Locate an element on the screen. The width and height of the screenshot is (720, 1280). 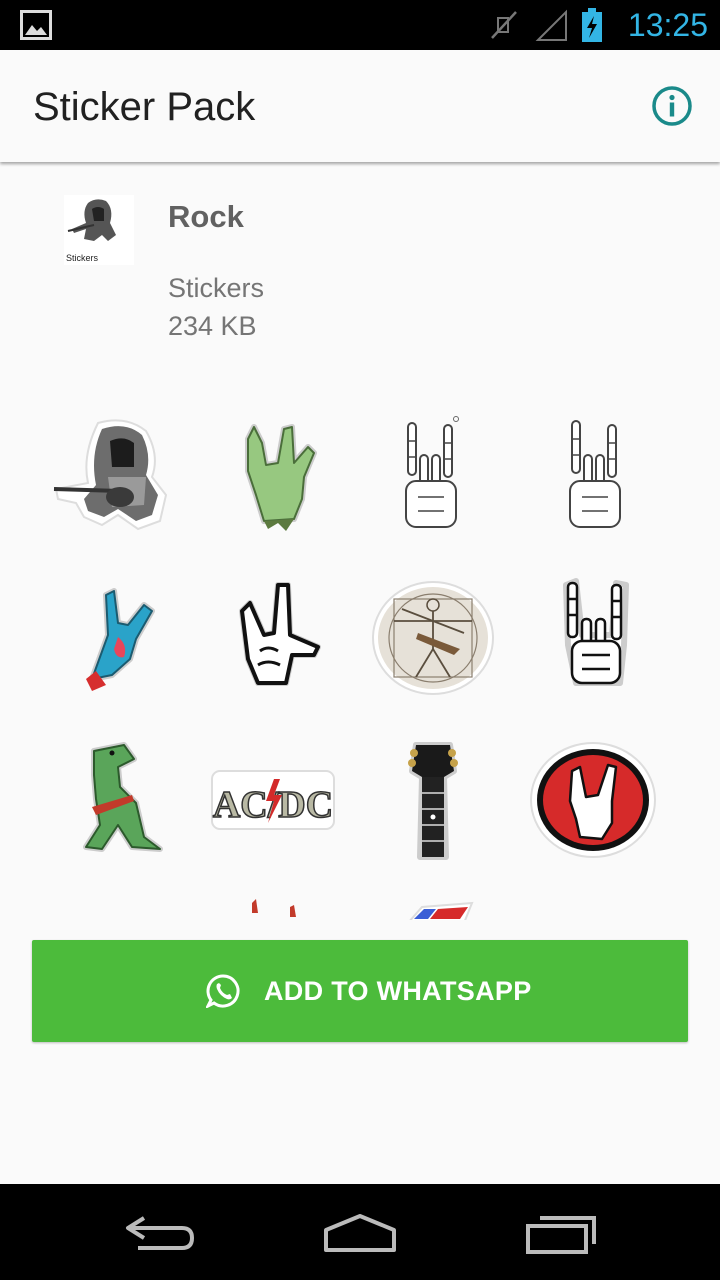
image-icon is located at coordinates (36, 25).